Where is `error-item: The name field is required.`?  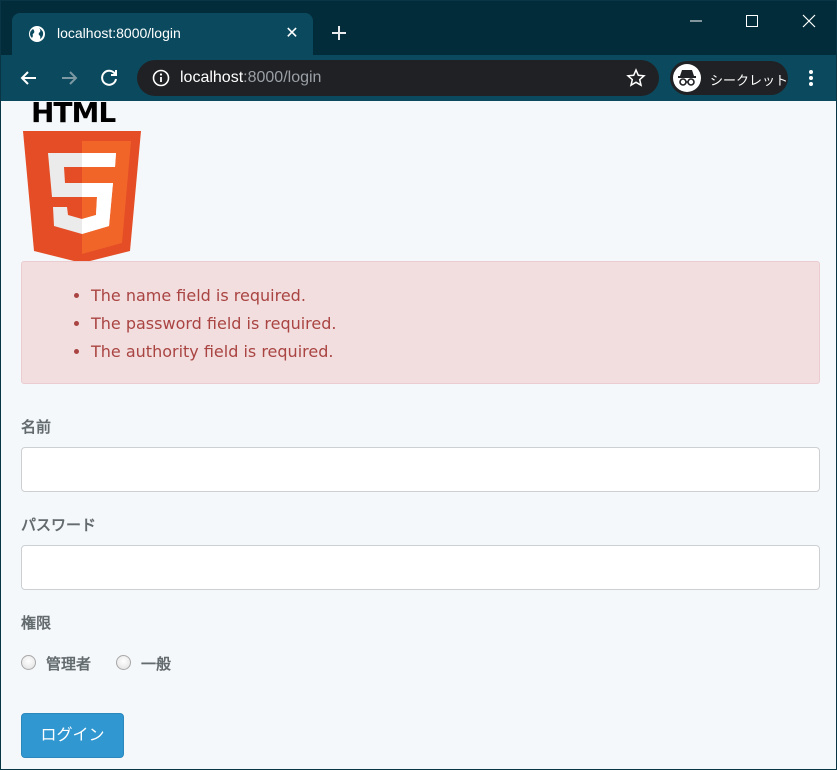 error-item: The name field is required. is located at coordinates (214, 297).